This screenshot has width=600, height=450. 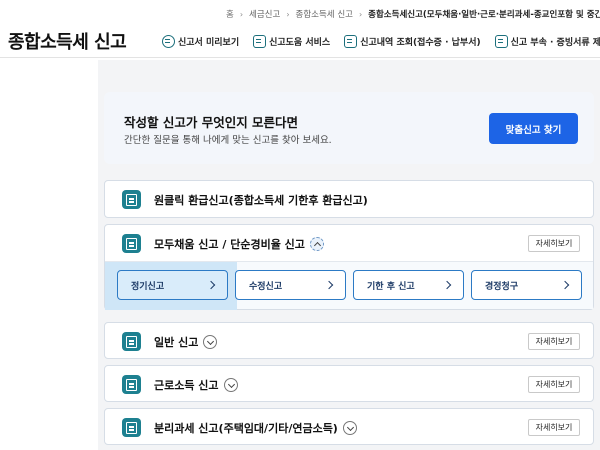 I want to click on quick-link-help: 신고도움 서비스, so click(x=292, y=41).